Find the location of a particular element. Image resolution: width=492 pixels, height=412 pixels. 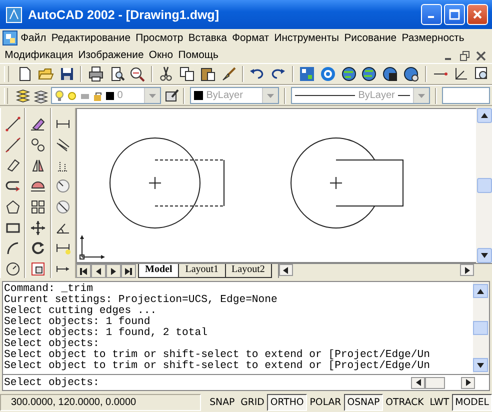

next-tab-button is located at coordinates (113, 271).